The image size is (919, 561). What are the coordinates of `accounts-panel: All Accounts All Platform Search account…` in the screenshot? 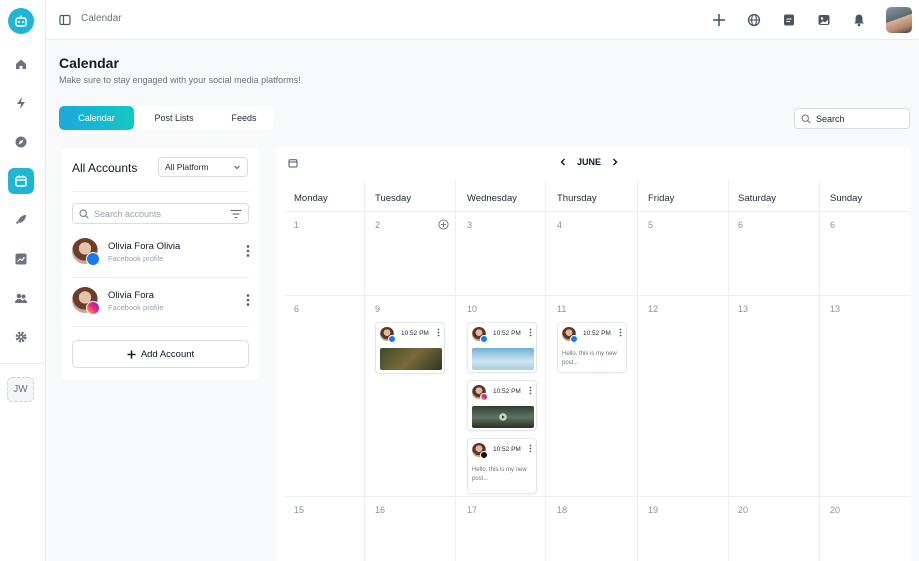 It's located at (160, 264).